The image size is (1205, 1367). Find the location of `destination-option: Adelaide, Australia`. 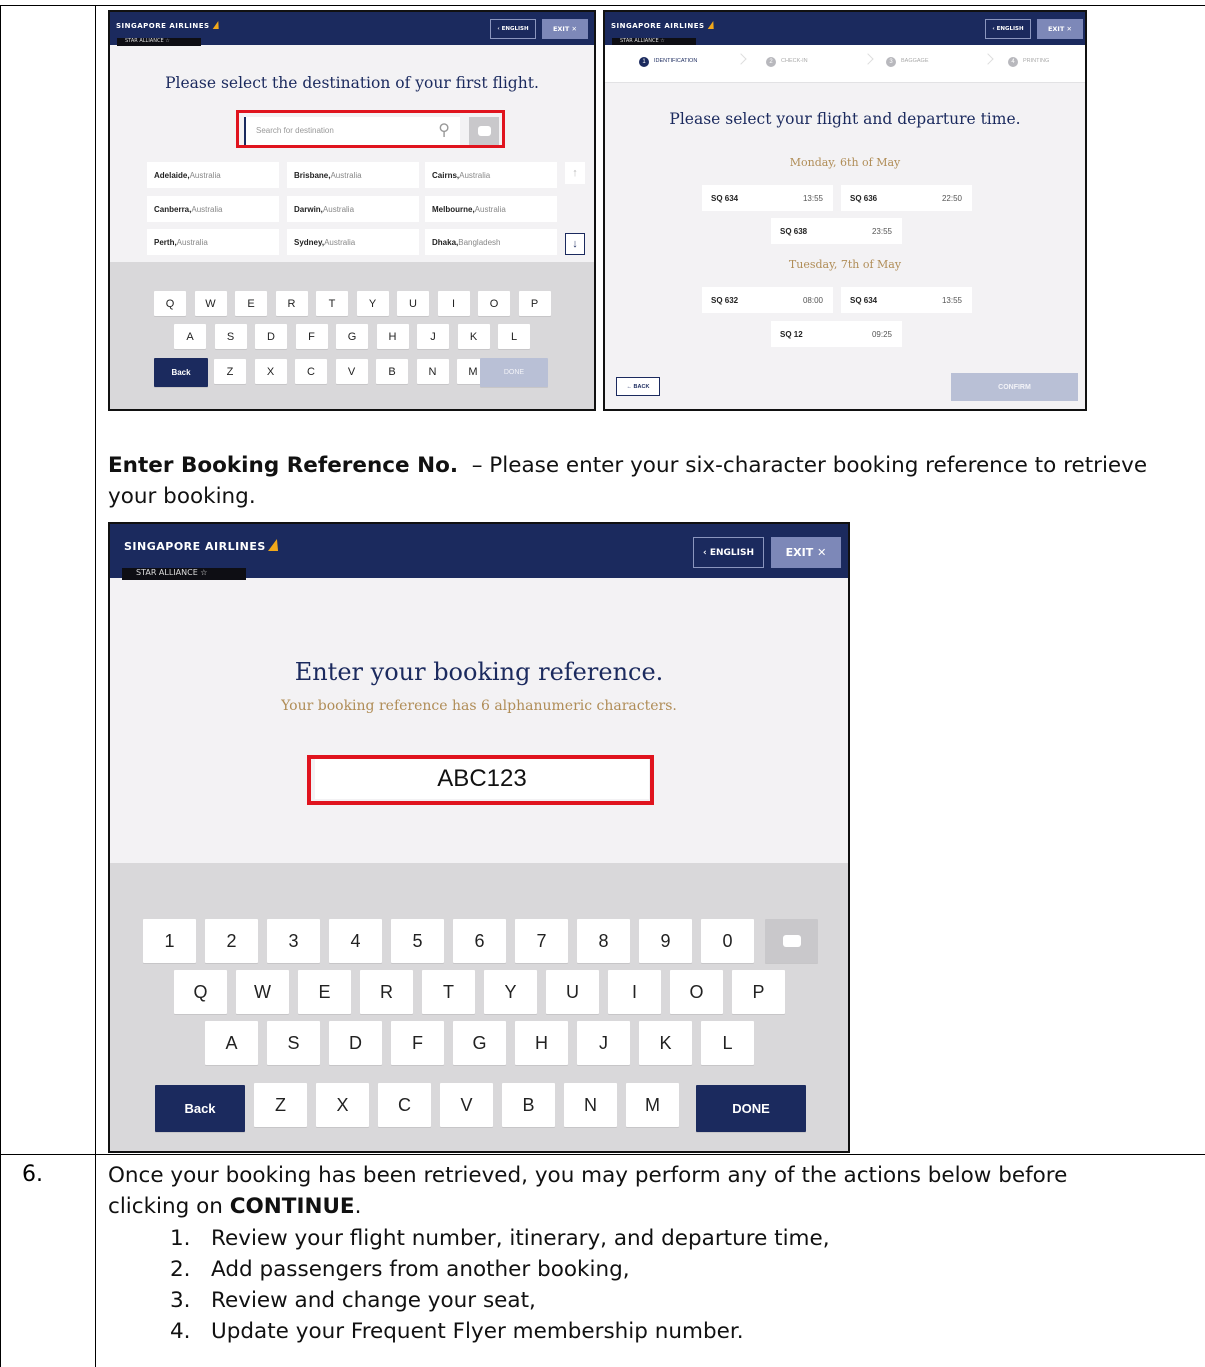

destination-option: Adelaide, Australia is located at coordinates (213, 175).